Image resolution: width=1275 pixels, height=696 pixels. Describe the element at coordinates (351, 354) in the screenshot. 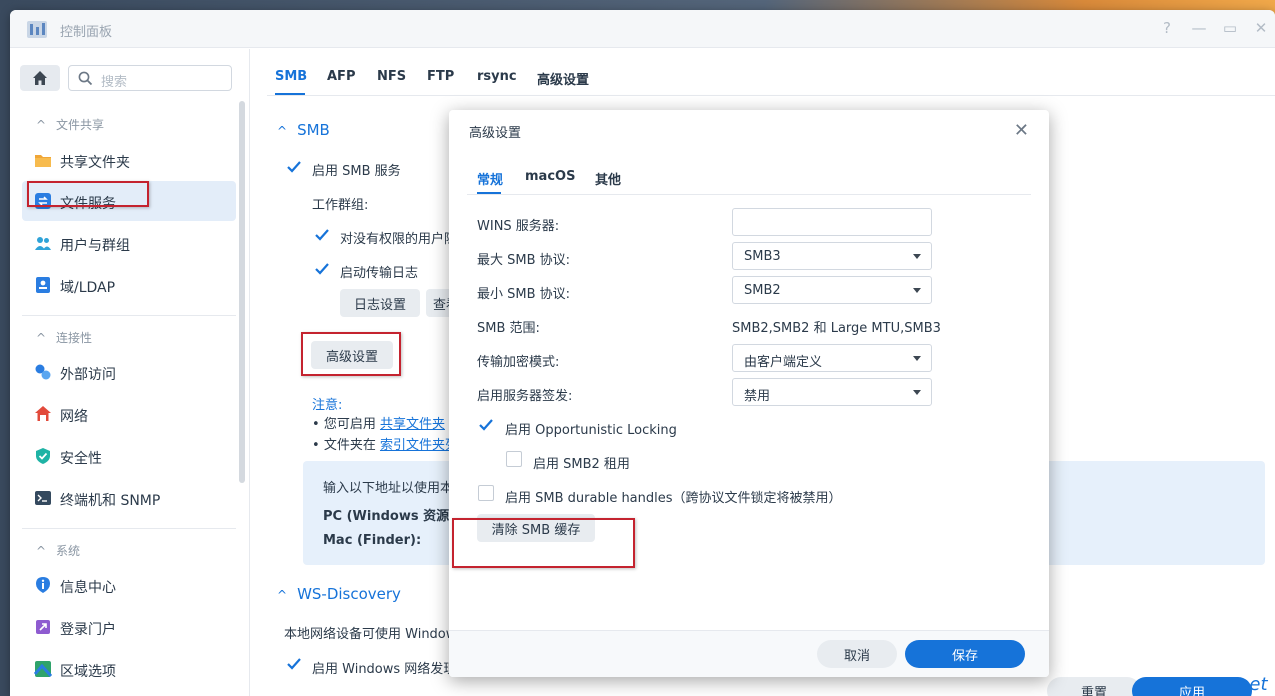

I see `highlight-box-advanced` at that location.